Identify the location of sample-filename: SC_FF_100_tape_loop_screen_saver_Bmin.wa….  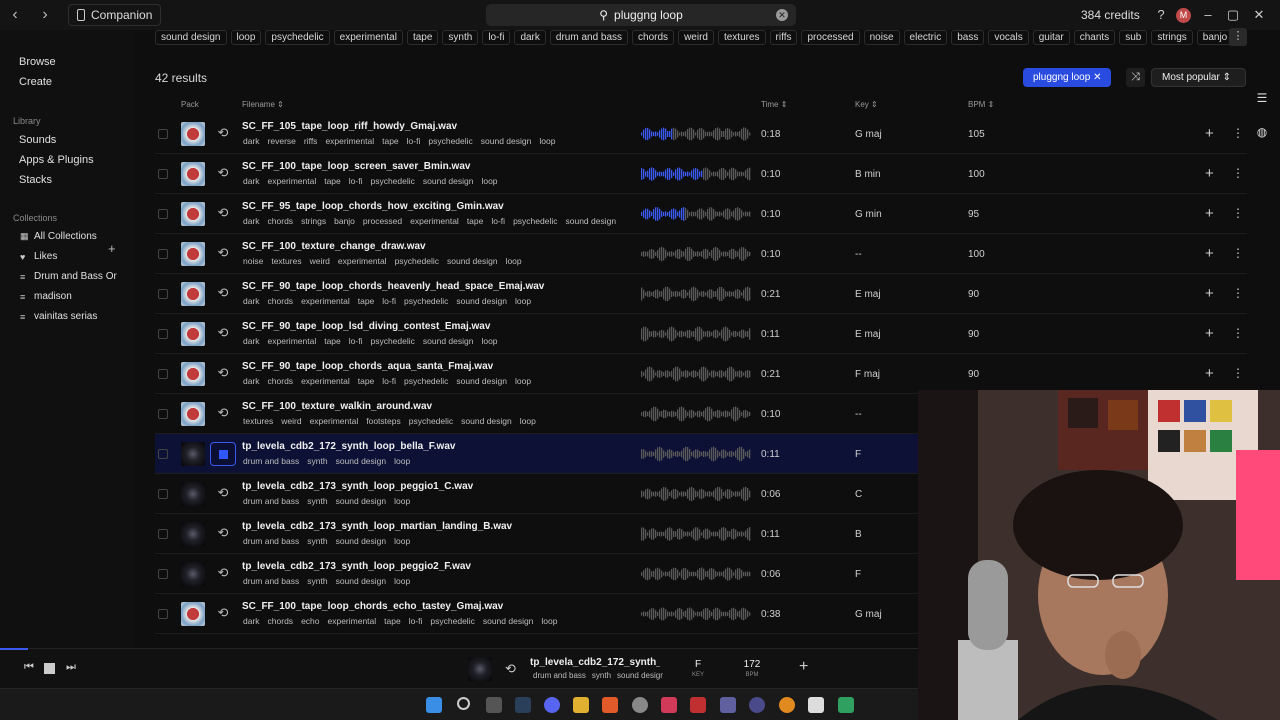
(356, 166).